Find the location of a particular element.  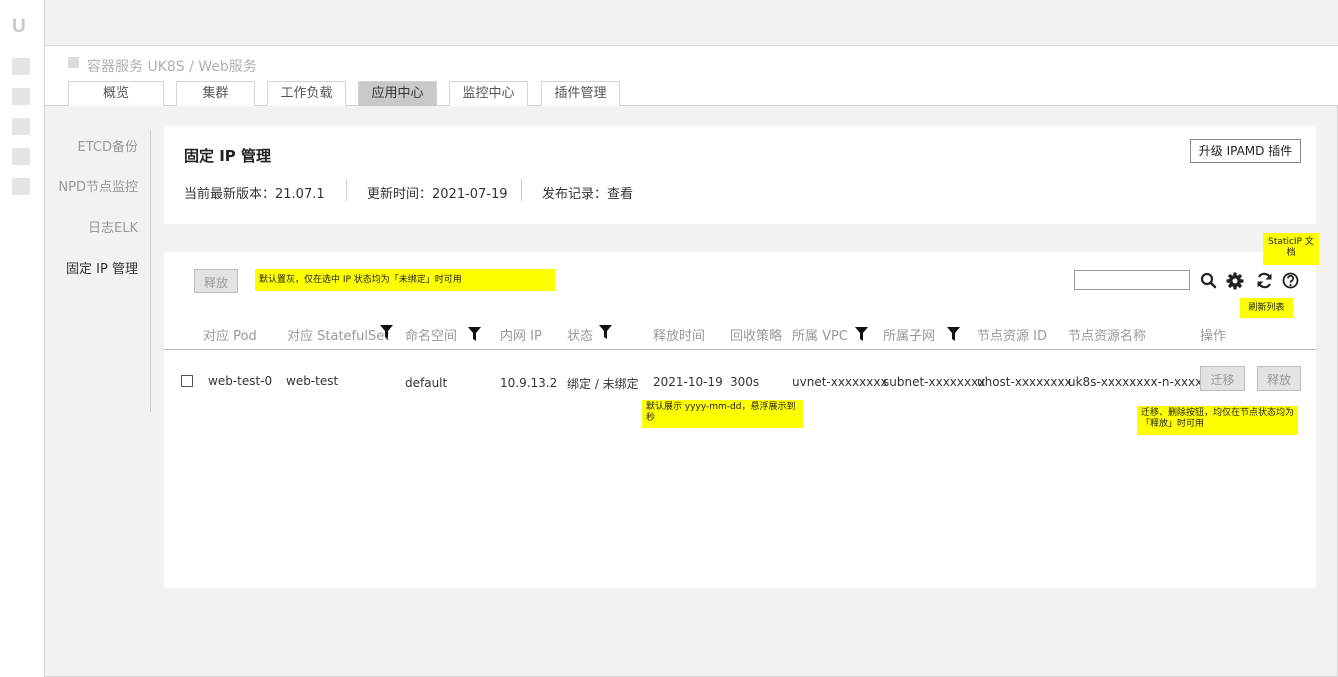

breadcrumb: 容器服务 UK8S / Web服务 is located at coordinates (162, 66).